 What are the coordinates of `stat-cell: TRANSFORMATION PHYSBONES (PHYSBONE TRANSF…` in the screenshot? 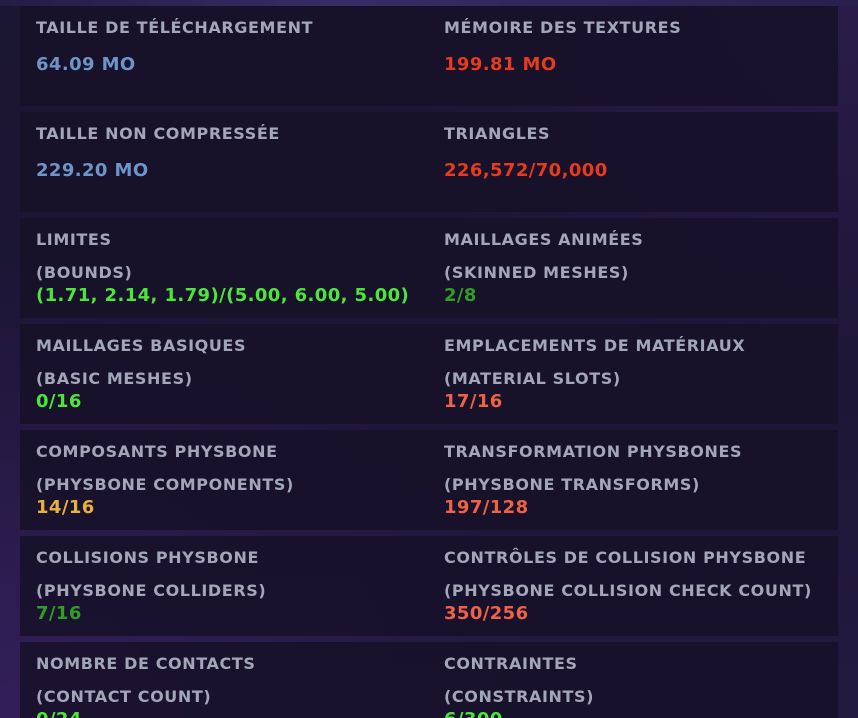 It's located at (640, 480).